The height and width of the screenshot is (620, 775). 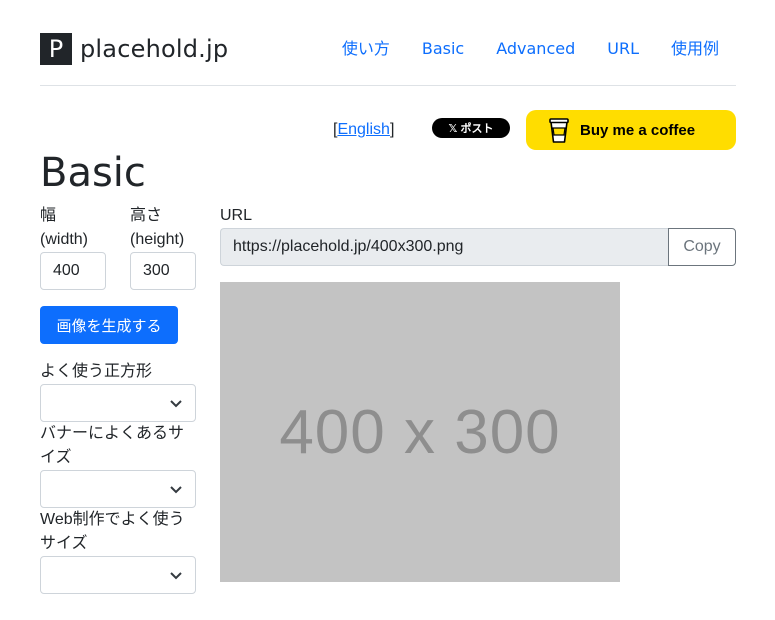 What do you see at coordinates (118, 403) in the screenshot?
I see `square-sizes-select` at bounding box center [118, 403].